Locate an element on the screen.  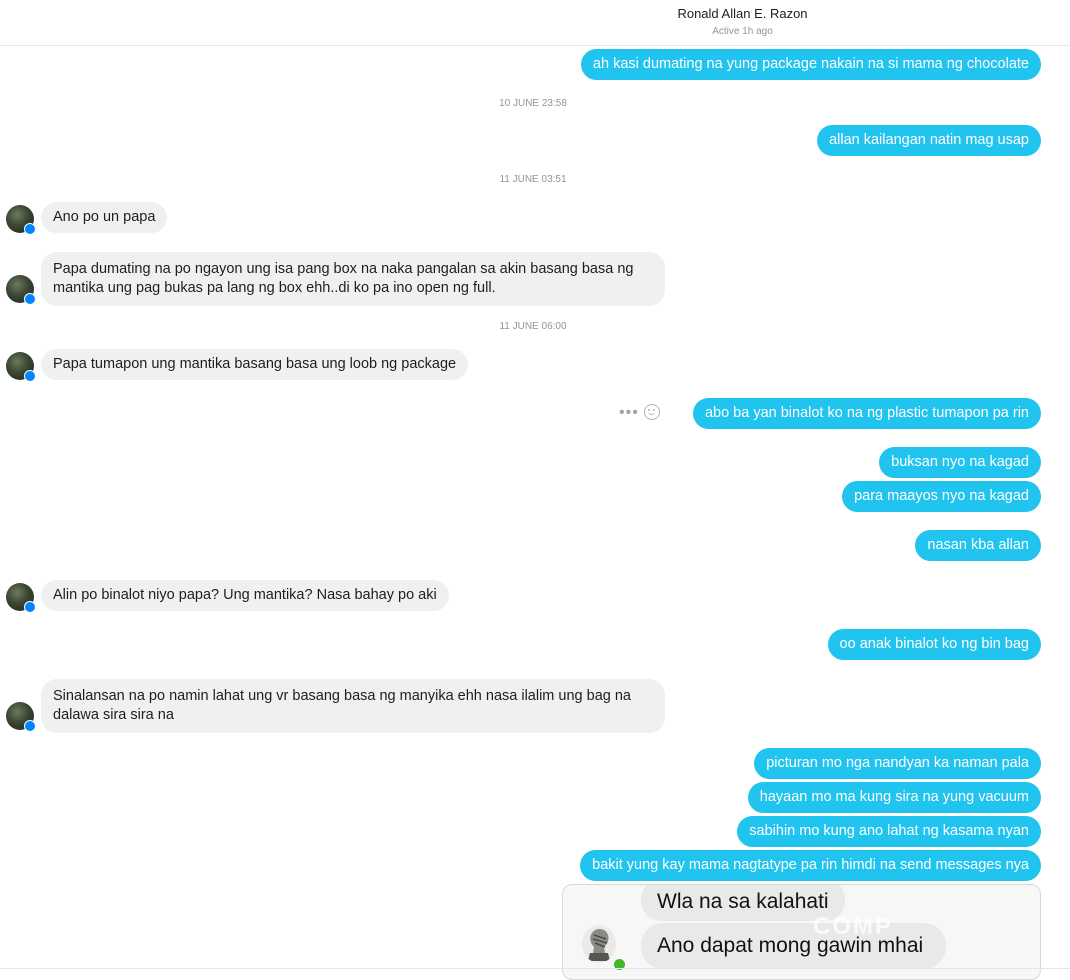
contact-name: Ronald Allan E. Razon is located at coordinates (535, 13).